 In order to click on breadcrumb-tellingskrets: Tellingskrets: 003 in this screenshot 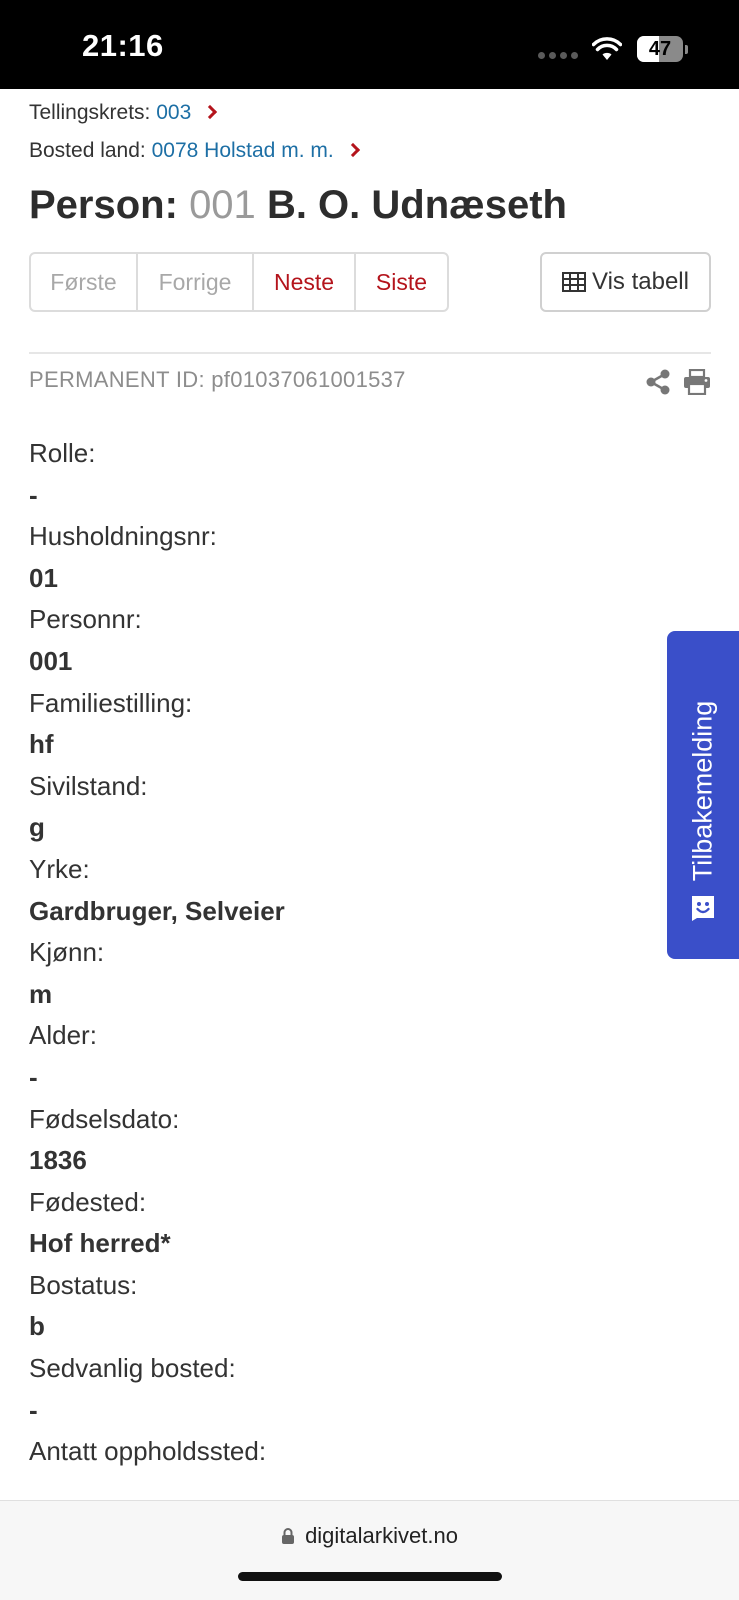, I will do `click(123, 113)`.